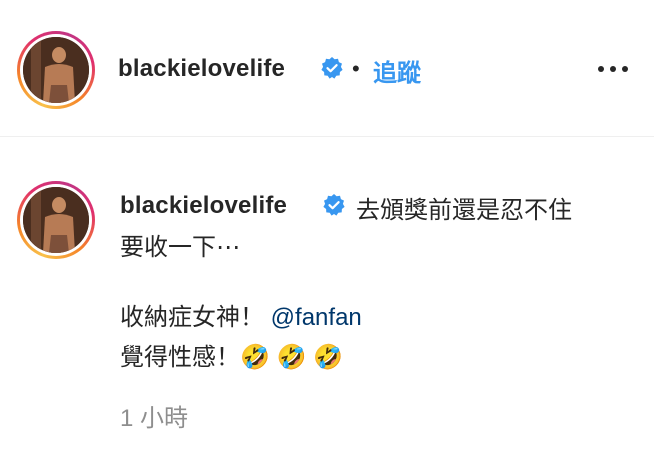 The width and height of the screenshot is (654, 450). I want to click on header-username: blackielovelife, so click(201, 69).